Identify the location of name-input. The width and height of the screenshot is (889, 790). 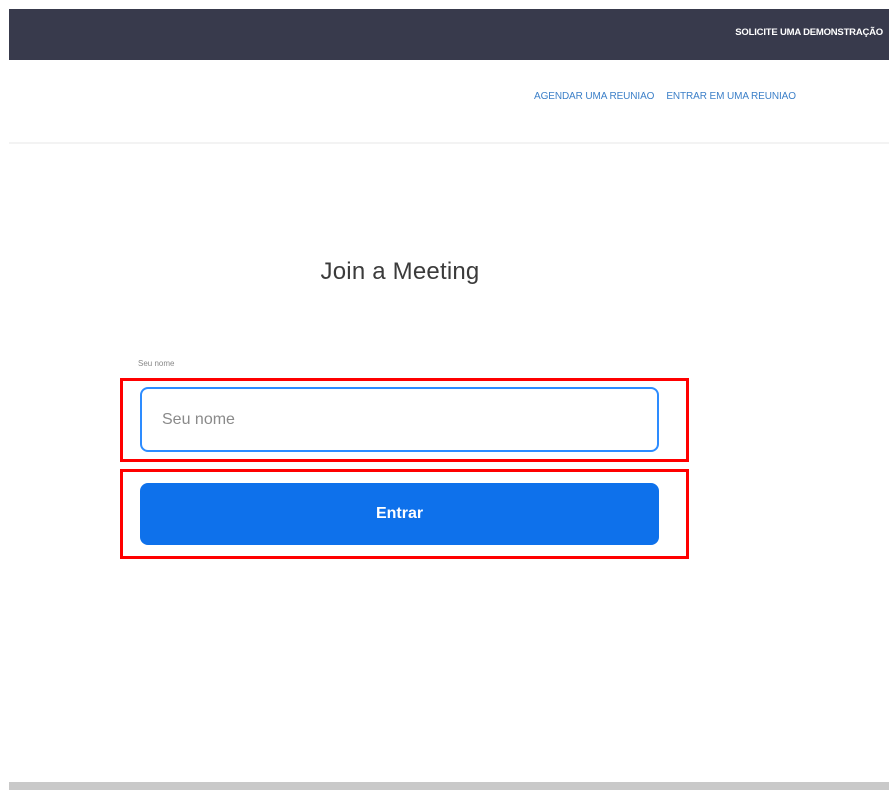
(399, 419).